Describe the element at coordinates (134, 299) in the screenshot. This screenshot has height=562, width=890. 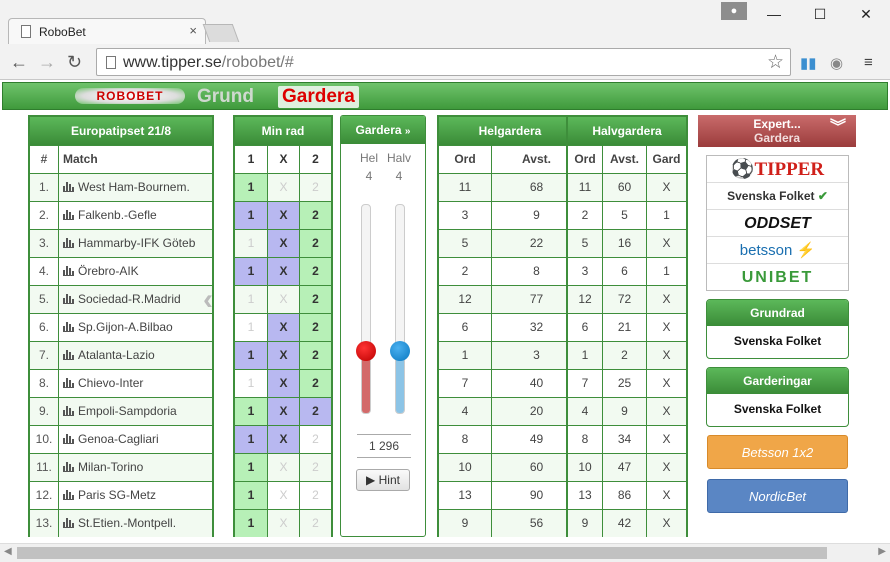
I see `match-name: Sociedad-R.Madrid` at that location.